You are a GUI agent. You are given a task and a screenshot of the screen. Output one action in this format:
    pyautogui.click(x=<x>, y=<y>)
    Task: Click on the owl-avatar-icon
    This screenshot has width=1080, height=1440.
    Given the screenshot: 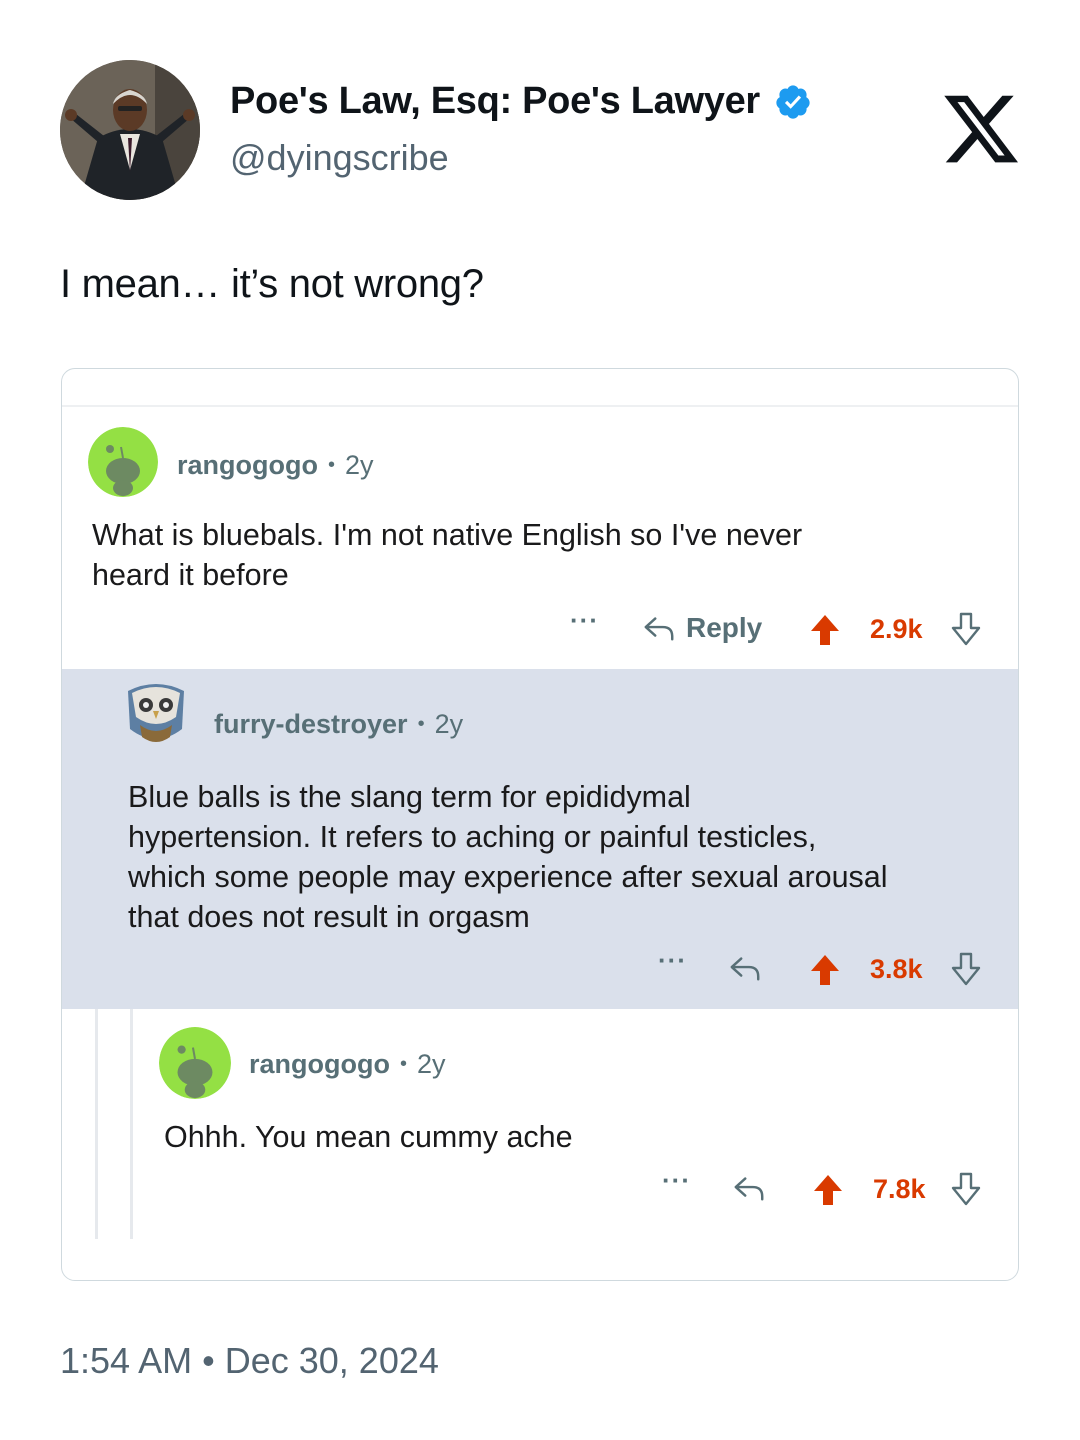 What is the action you would take?
    pyautogui.click(x=156, y=713)
    